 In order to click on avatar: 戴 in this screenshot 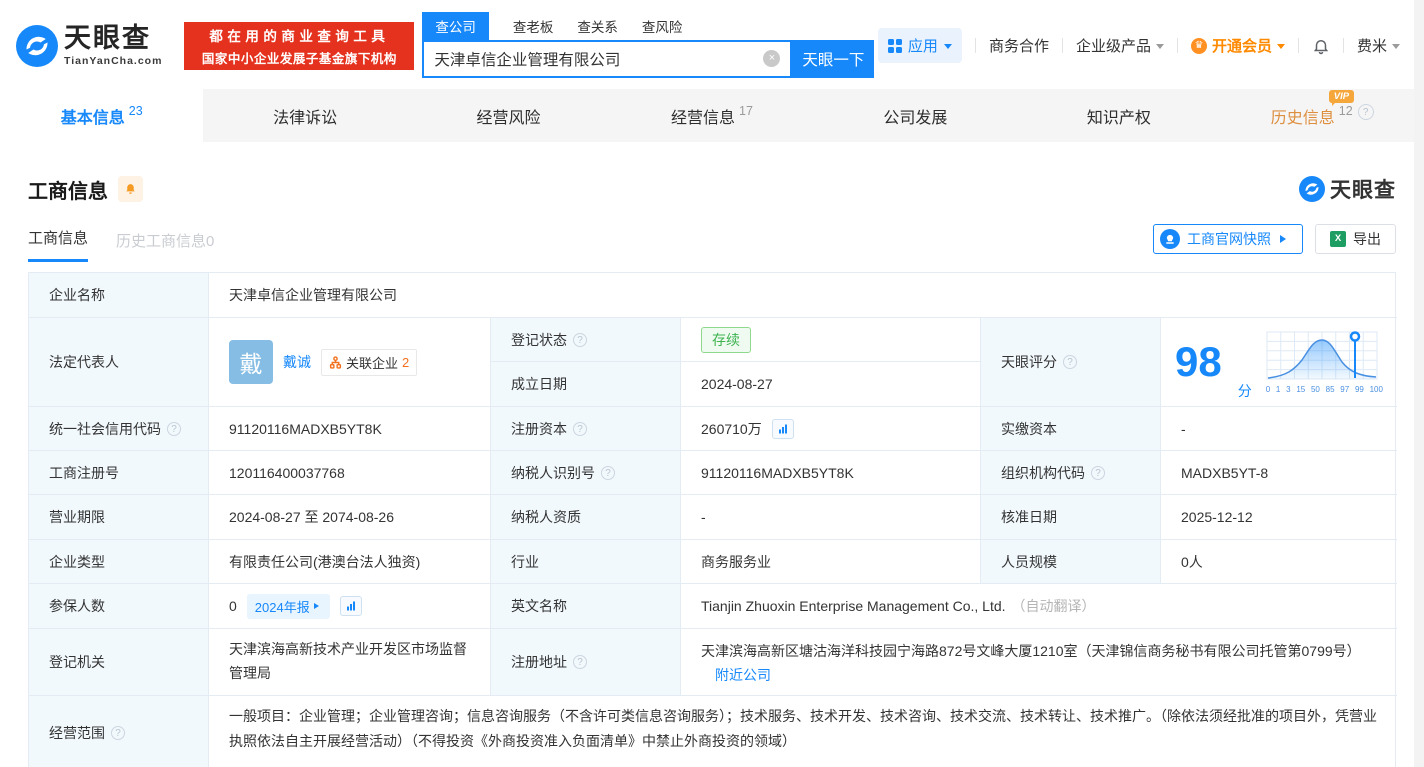, I will do `click(251, 362)`.